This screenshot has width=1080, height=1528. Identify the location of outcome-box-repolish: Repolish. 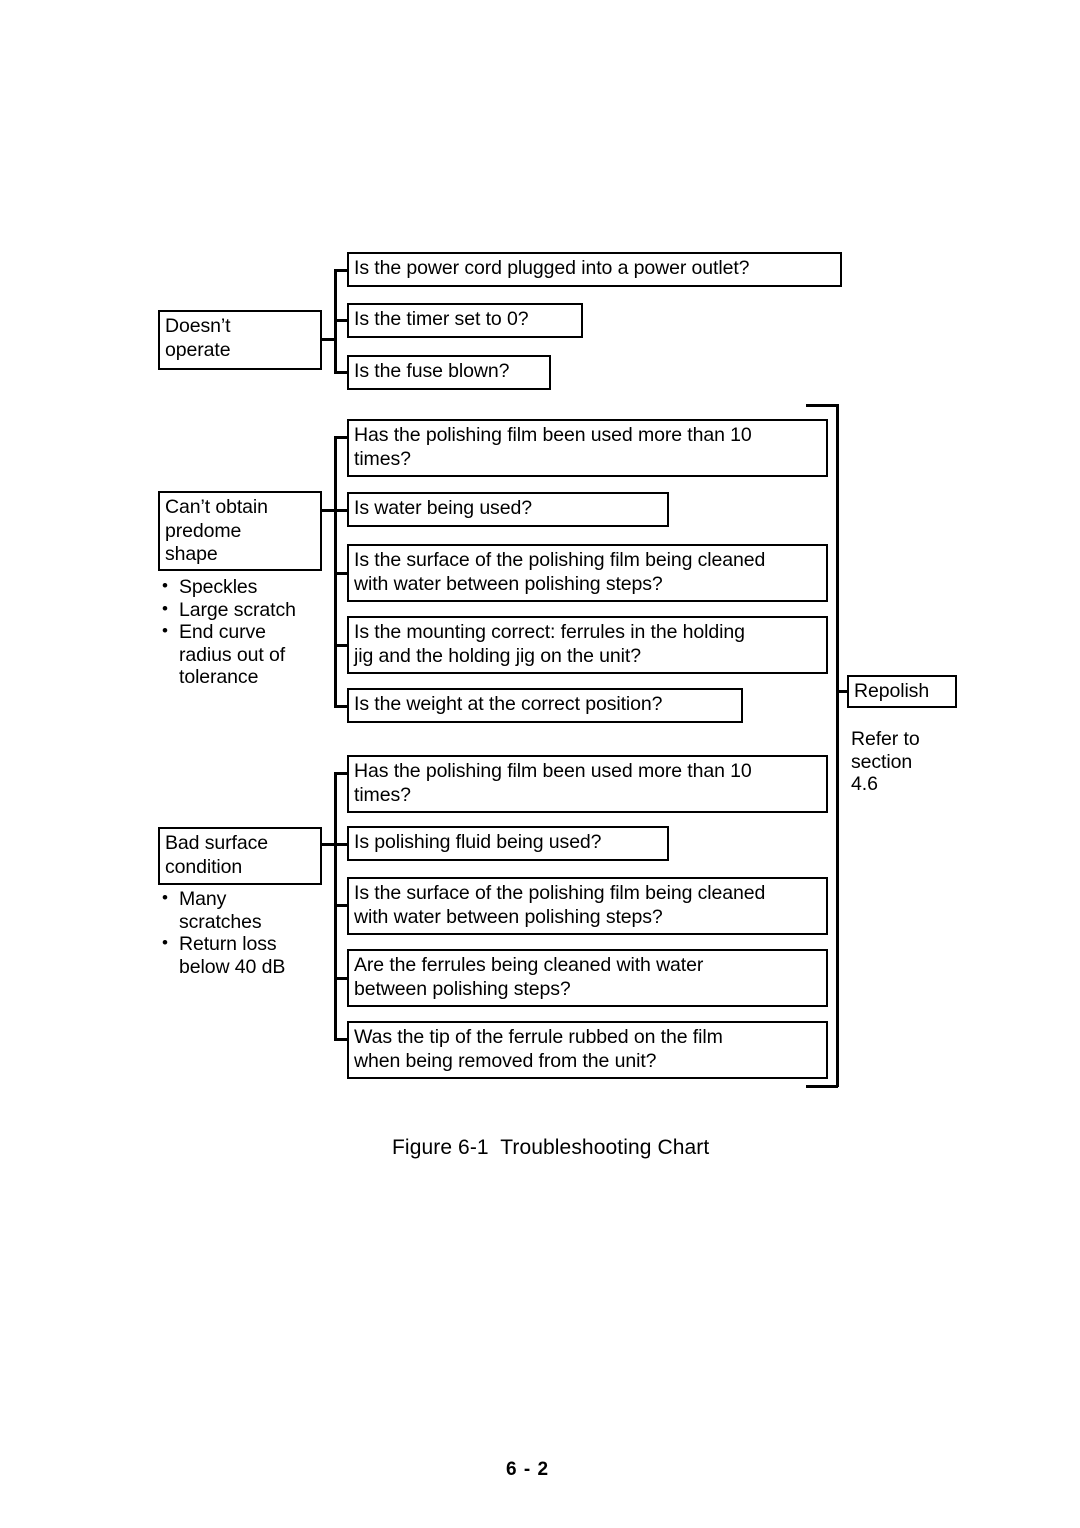
(902, 691).